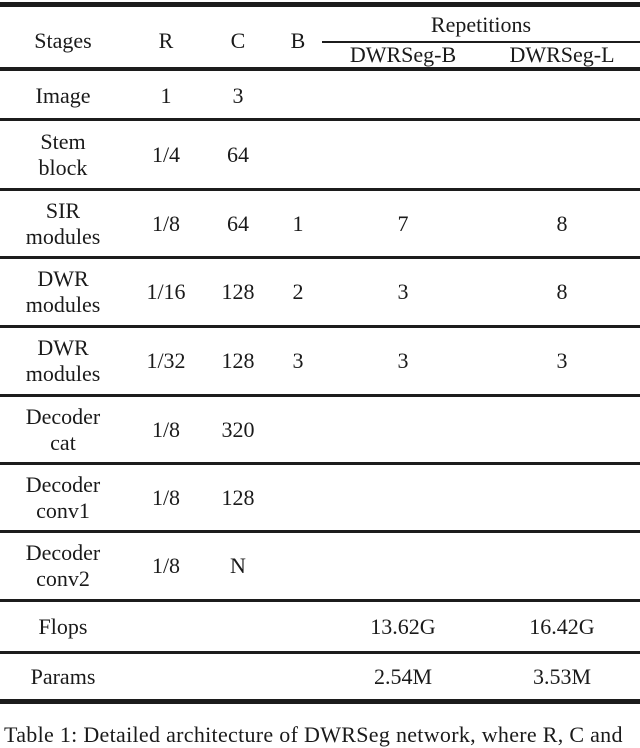 Image resolution: width=640 pixels, height=748 pixels. What do you see at coordinates (403, 54) in the screenshot?
I see `header-dwrseg-b: DWRSeg-B` at bounding box center [403, 54].